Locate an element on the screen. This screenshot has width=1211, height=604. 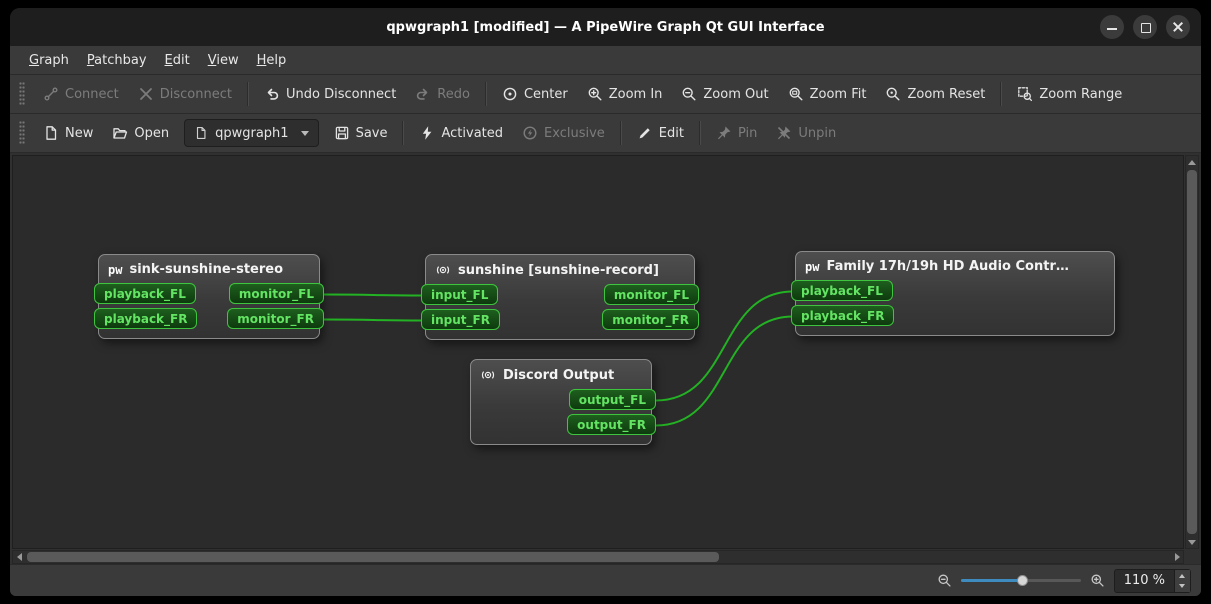
zoom-range-icon is located at coordinates (1025, 94).